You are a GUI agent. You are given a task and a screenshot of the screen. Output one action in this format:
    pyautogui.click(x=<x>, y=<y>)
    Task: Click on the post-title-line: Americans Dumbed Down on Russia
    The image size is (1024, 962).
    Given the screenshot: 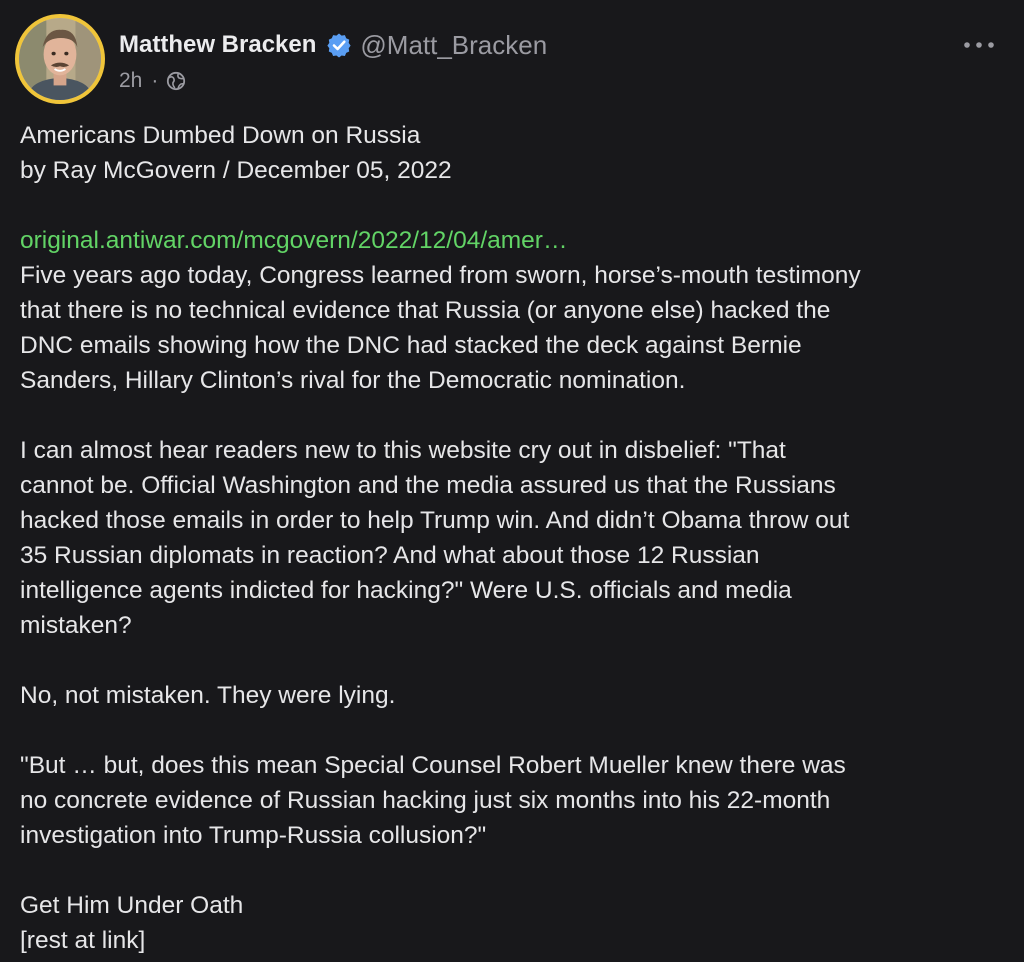 What is the action you would take?
    pyautogui.click(x=220, y=135)
    